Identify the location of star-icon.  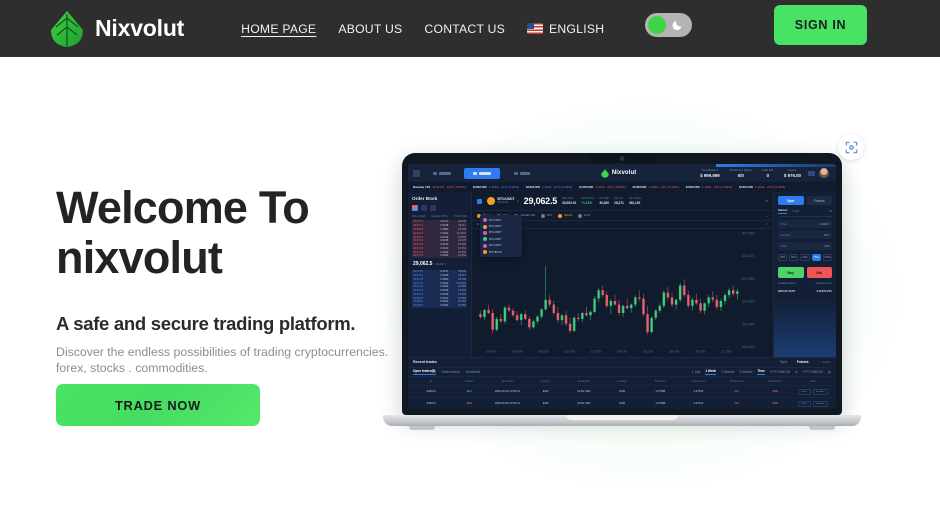
(479, 201).